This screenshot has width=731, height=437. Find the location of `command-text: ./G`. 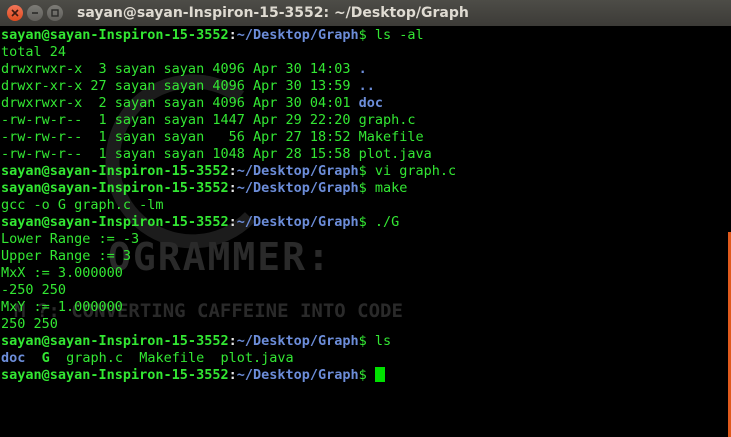

command-text: ./G is located at coordinates (387, 222).